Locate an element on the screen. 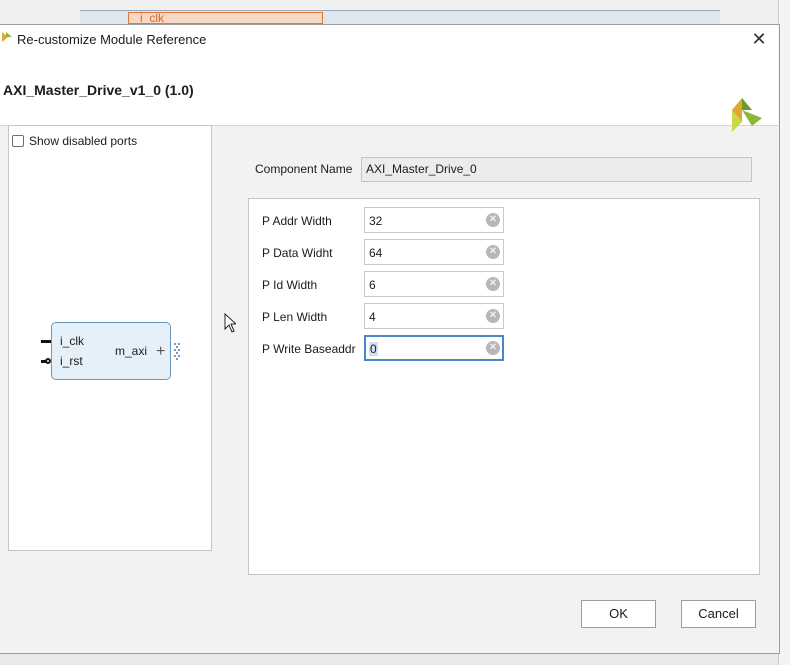  cancel-button: Cancel is located at coordinates (718, 614).